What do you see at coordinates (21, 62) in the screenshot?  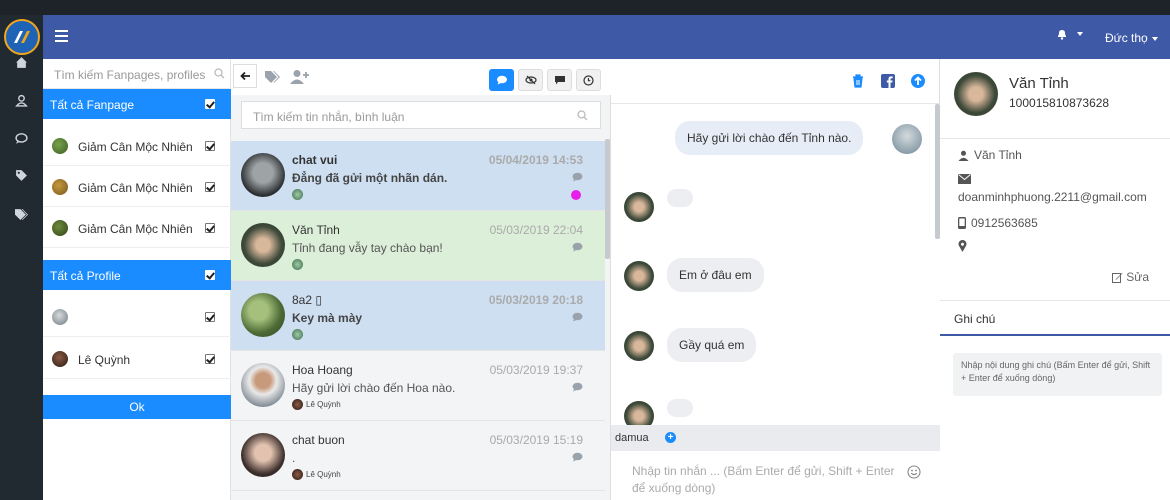 I see `home-icon` at bounding box center [21, 62].